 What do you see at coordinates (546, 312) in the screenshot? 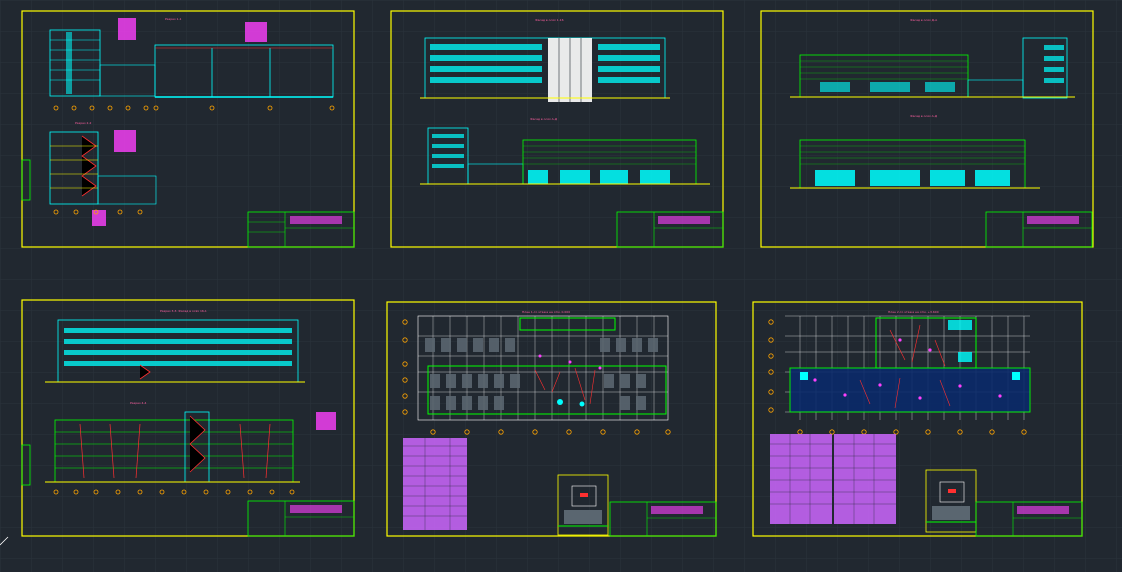
I see `sheet-5-title: План 1-го этажа на отм. 0.000` at bounding box center [546, 312].